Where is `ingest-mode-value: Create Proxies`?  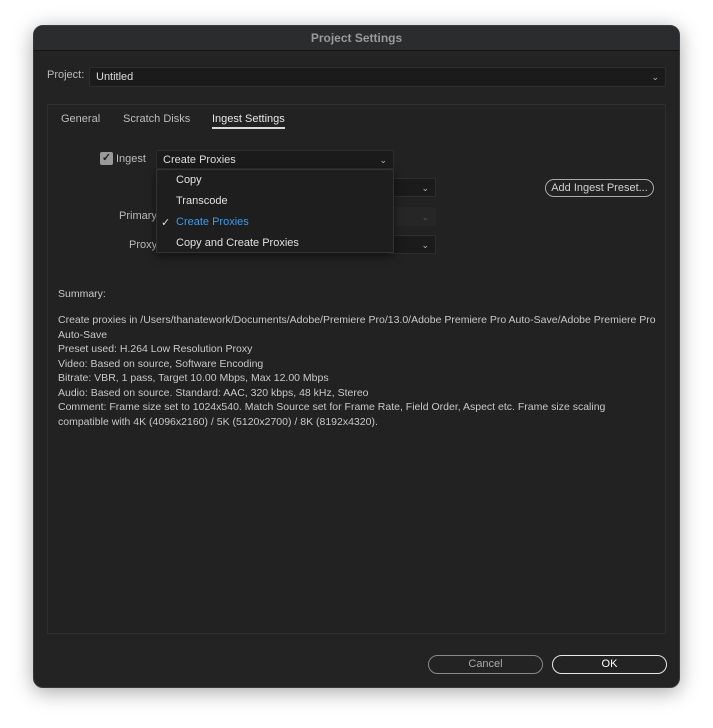 ingest-mode-value: Create Proxies is located at coordinates (199, 160).